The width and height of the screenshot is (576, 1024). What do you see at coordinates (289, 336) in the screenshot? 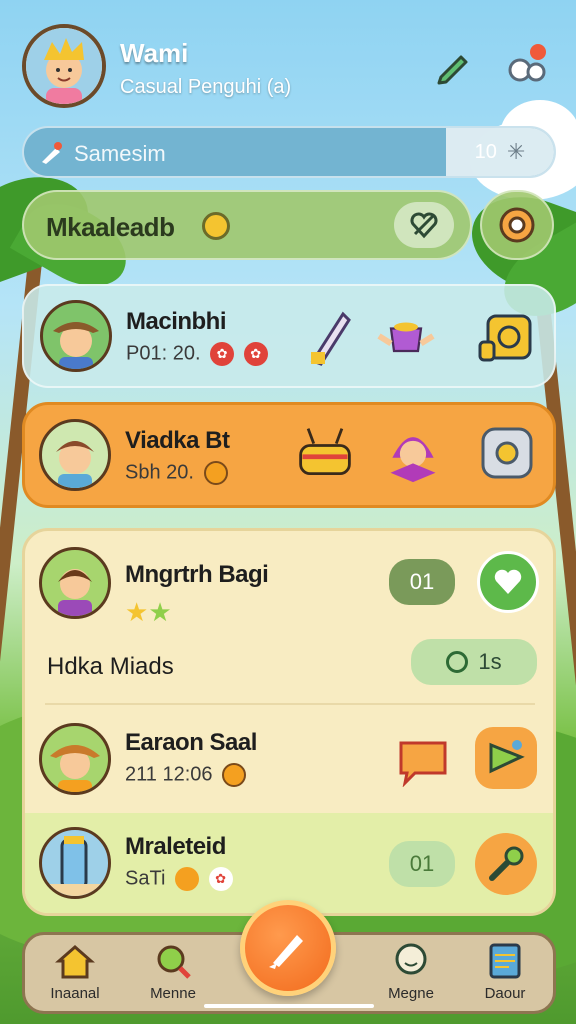
I see `list-card: Macinbhi P01: 20. ✿ ✿` at bounding box center [289, 336].